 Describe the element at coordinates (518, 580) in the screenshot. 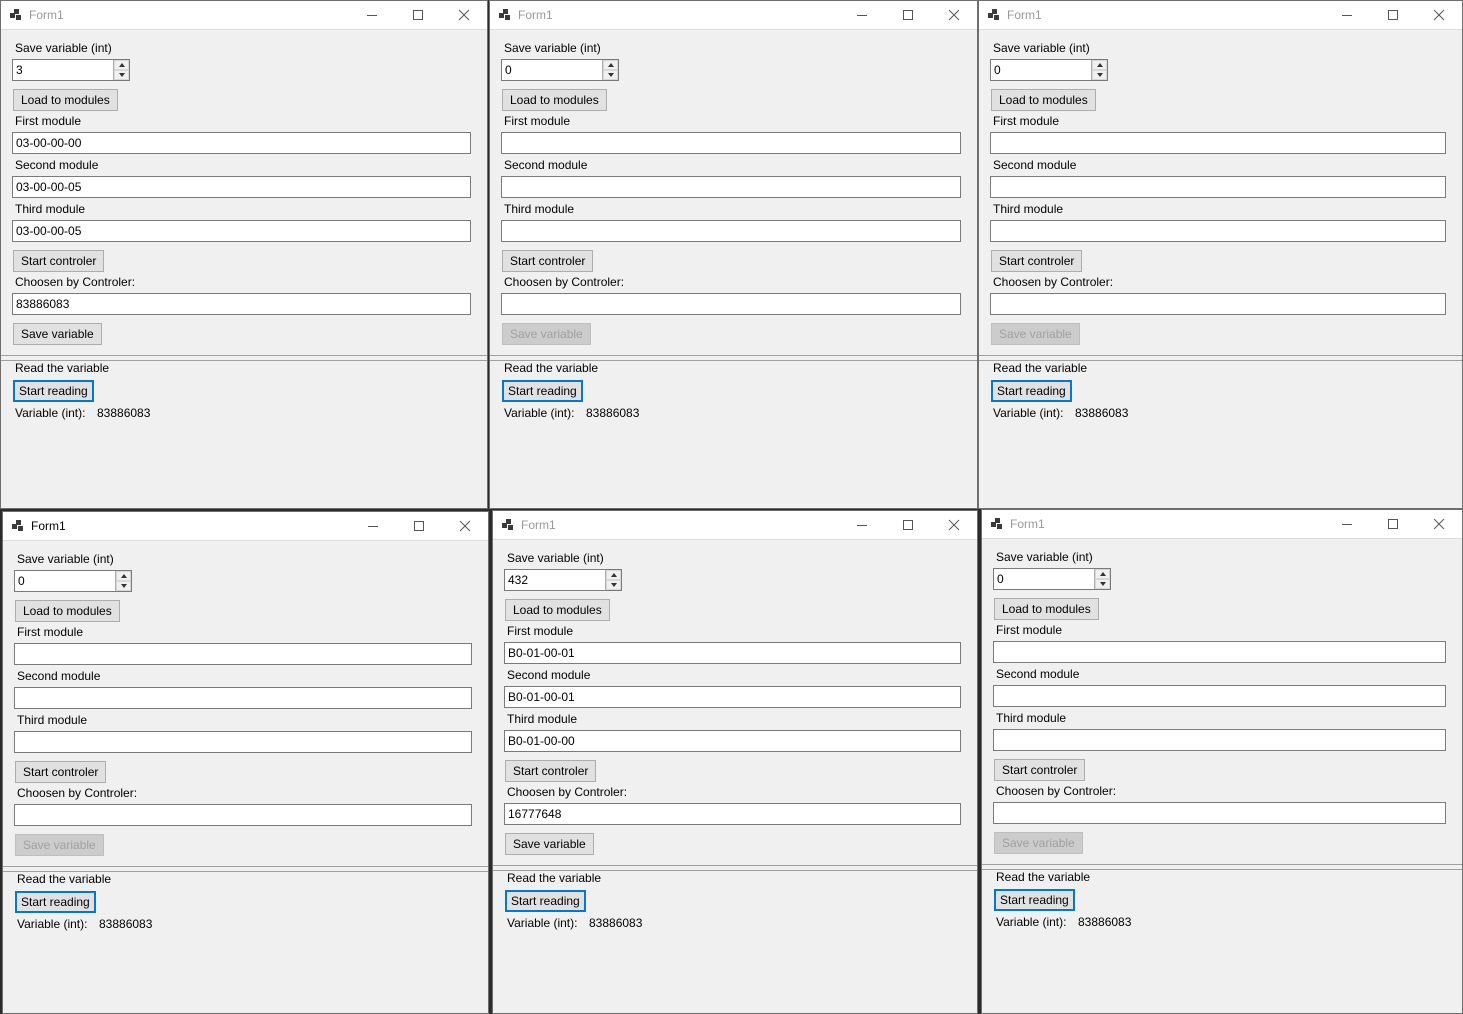

I see `save-variable-value: 432` at that location.